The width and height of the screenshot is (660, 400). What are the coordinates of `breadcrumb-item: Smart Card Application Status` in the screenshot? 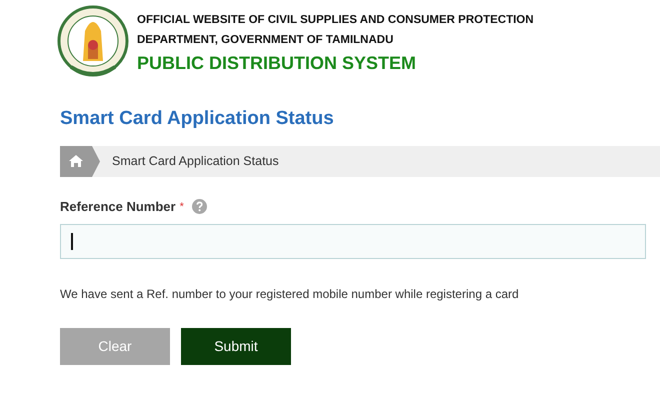 It's located at (195, 161).